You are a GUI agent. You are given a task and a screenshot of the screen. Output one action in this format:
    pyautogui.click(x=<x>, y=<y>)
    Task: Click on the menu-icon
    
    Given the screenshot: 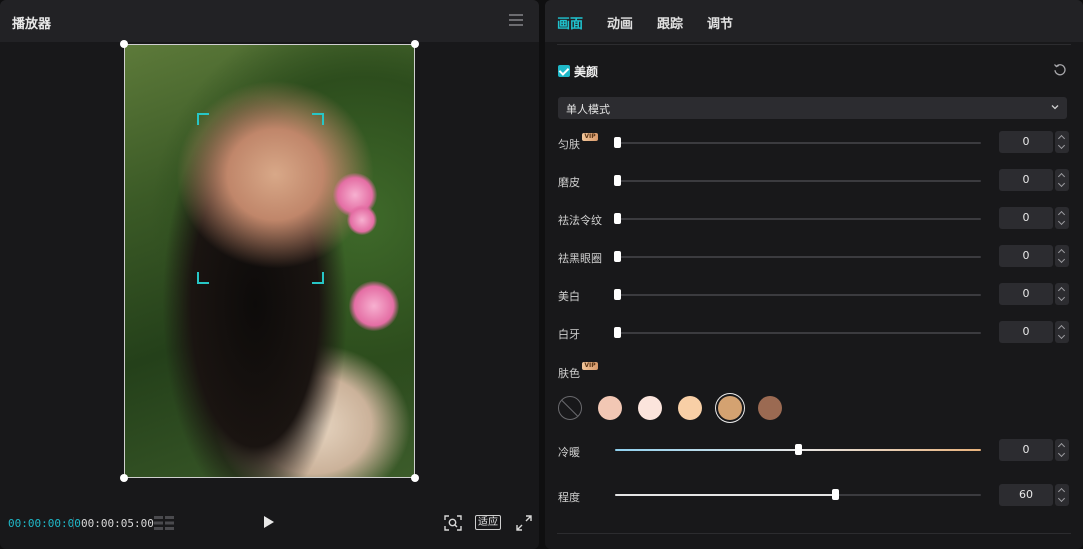 What is the action you would take?
    pyautogui.click(x=516, y=20)
    